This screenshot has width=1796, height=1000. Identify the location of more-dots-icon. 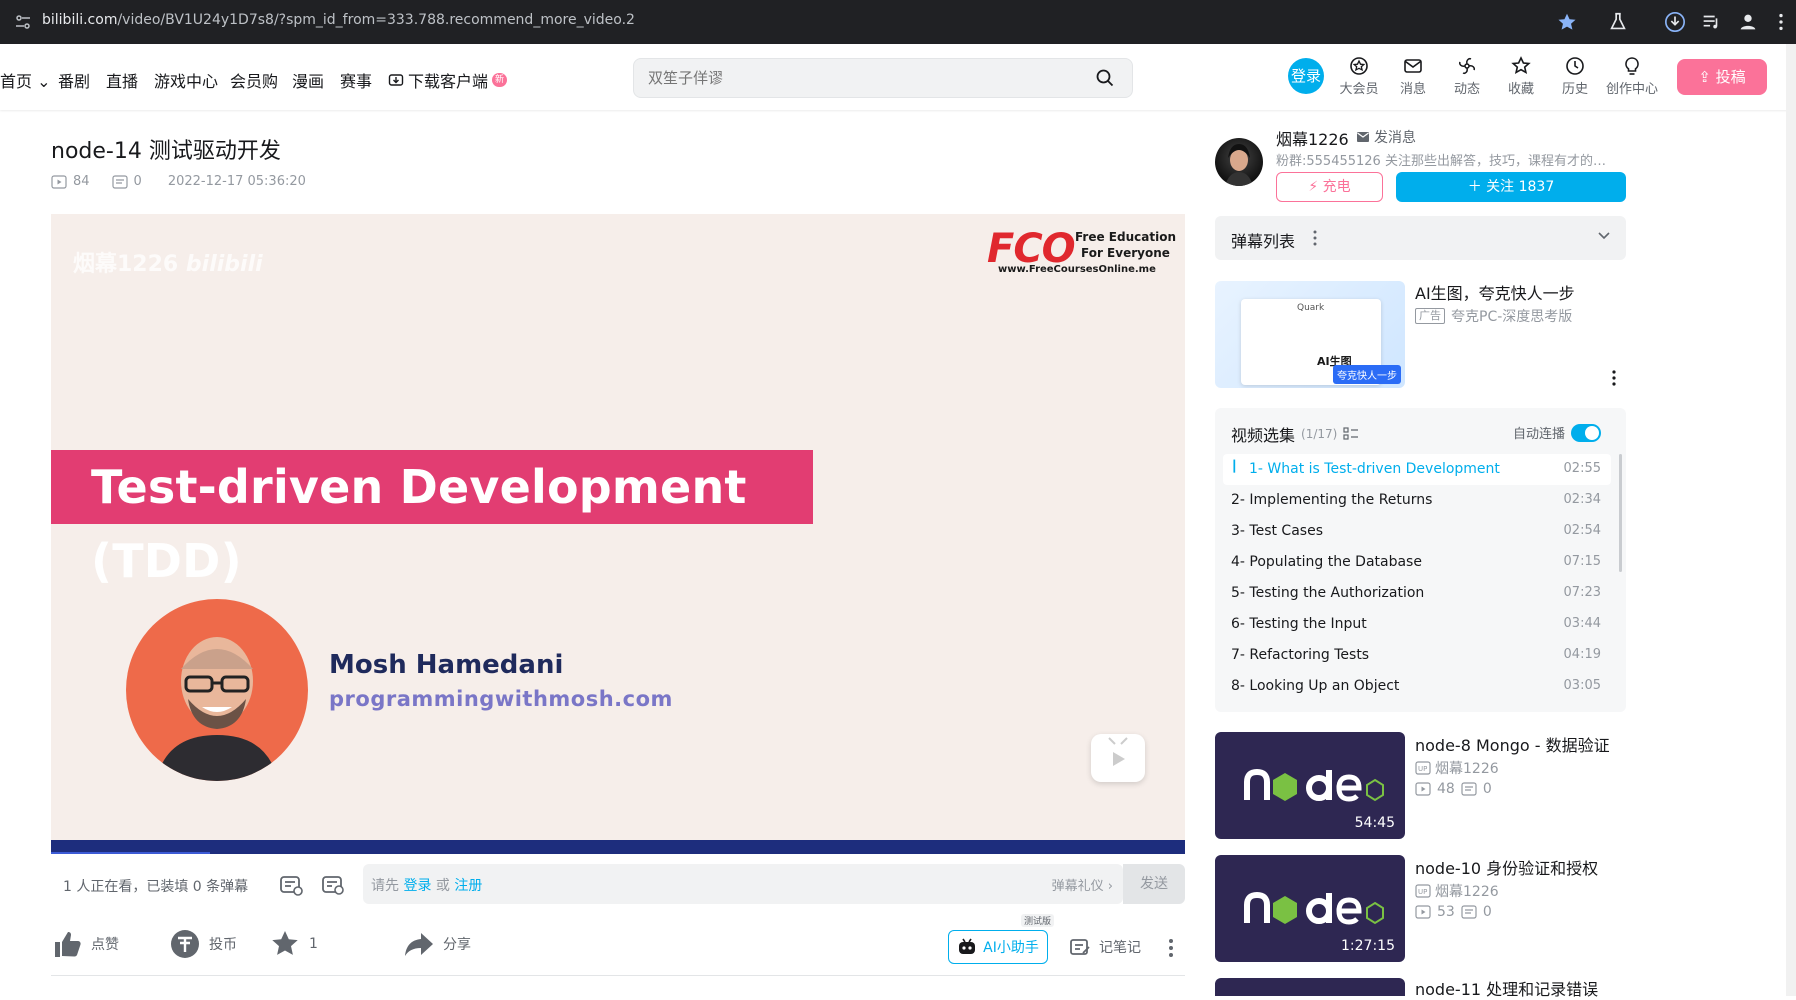
(1171, 948).